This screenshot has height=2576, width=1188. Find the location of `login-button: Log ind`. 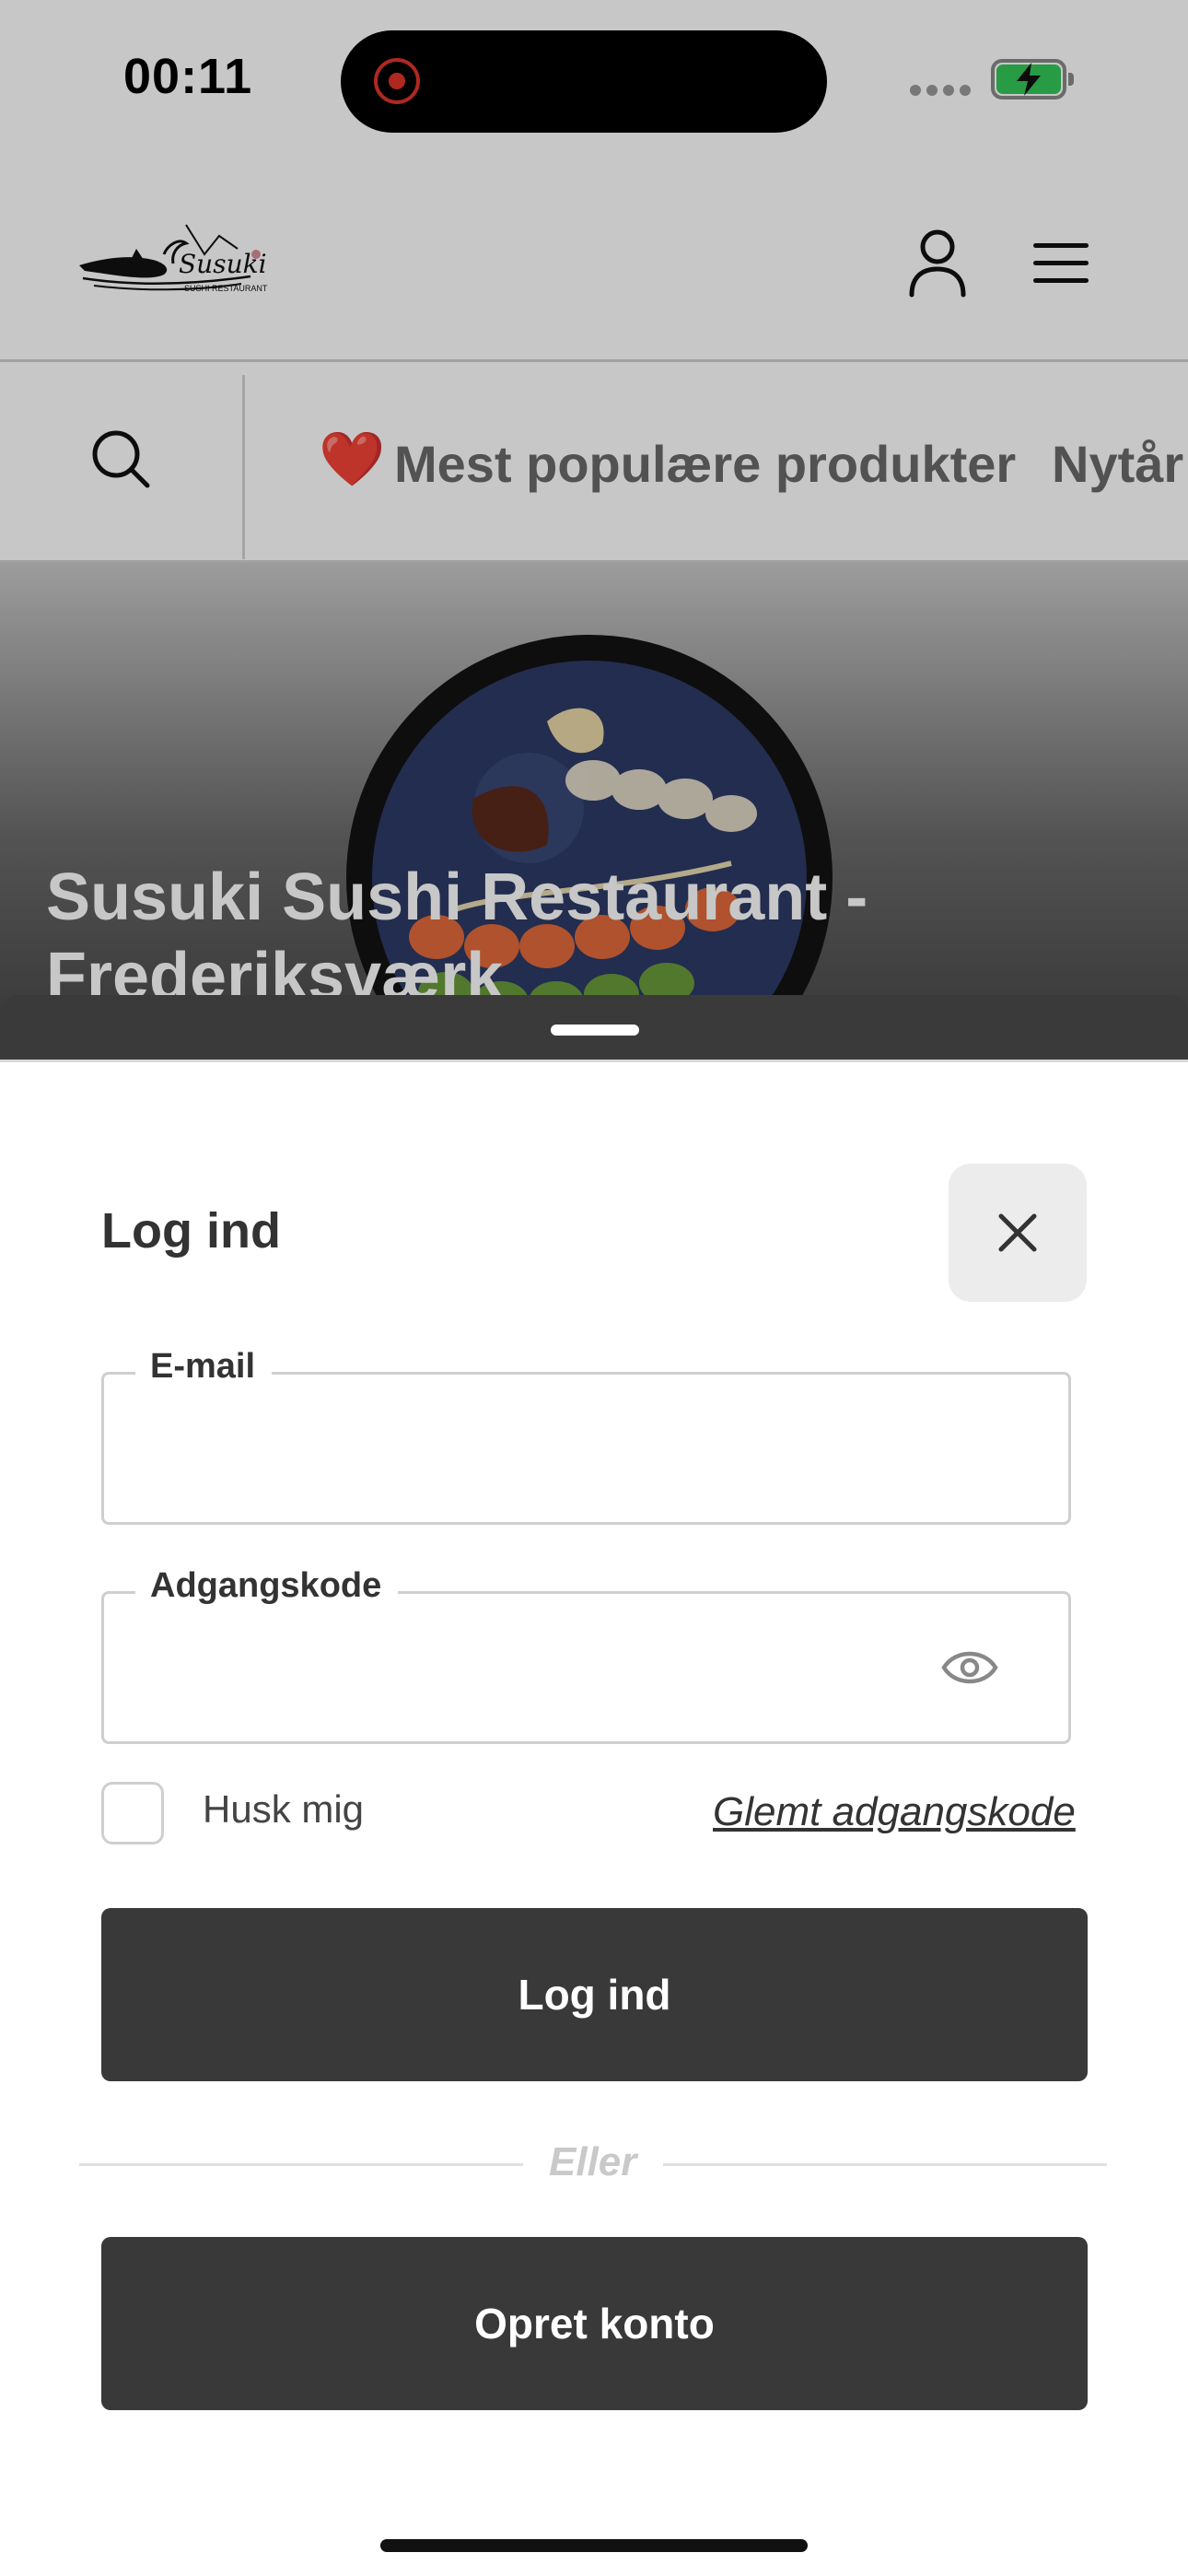

login-button: Log ind is located at coordinates (594, 1994).